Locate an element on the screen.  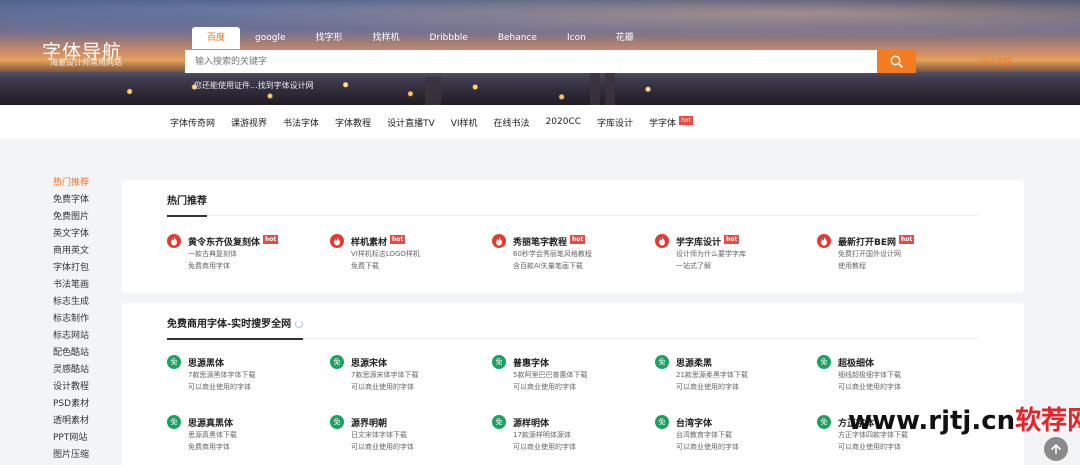
item-name: 思源真黑体 is located at coordinates (211, 424).